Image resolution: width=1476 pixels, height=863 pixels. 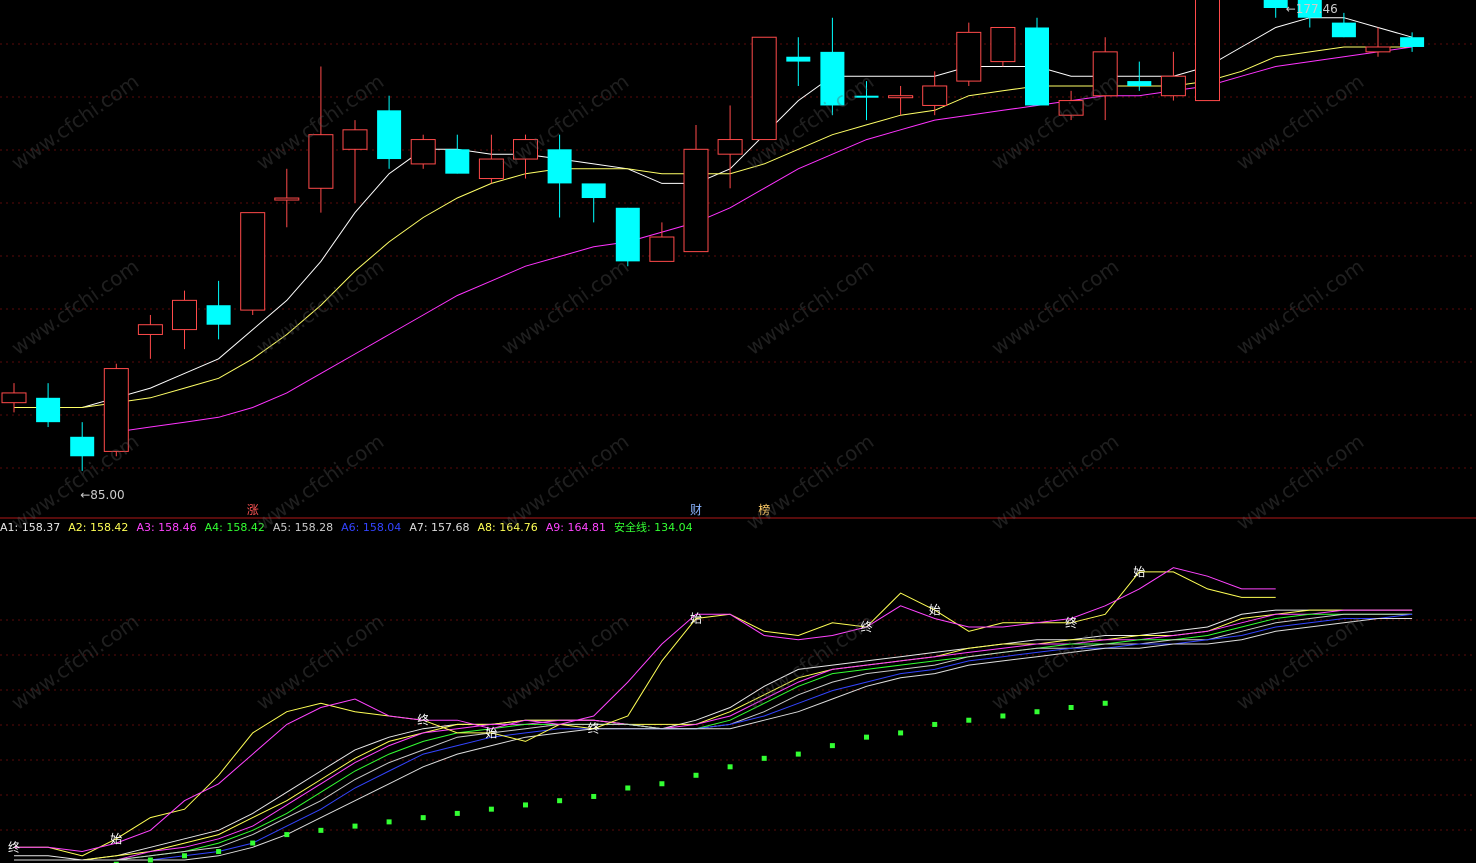 What do you see at coordinates (253, 509) in the screenshot?
I see `event-marker: 涨` at bounding box center [253, 509].